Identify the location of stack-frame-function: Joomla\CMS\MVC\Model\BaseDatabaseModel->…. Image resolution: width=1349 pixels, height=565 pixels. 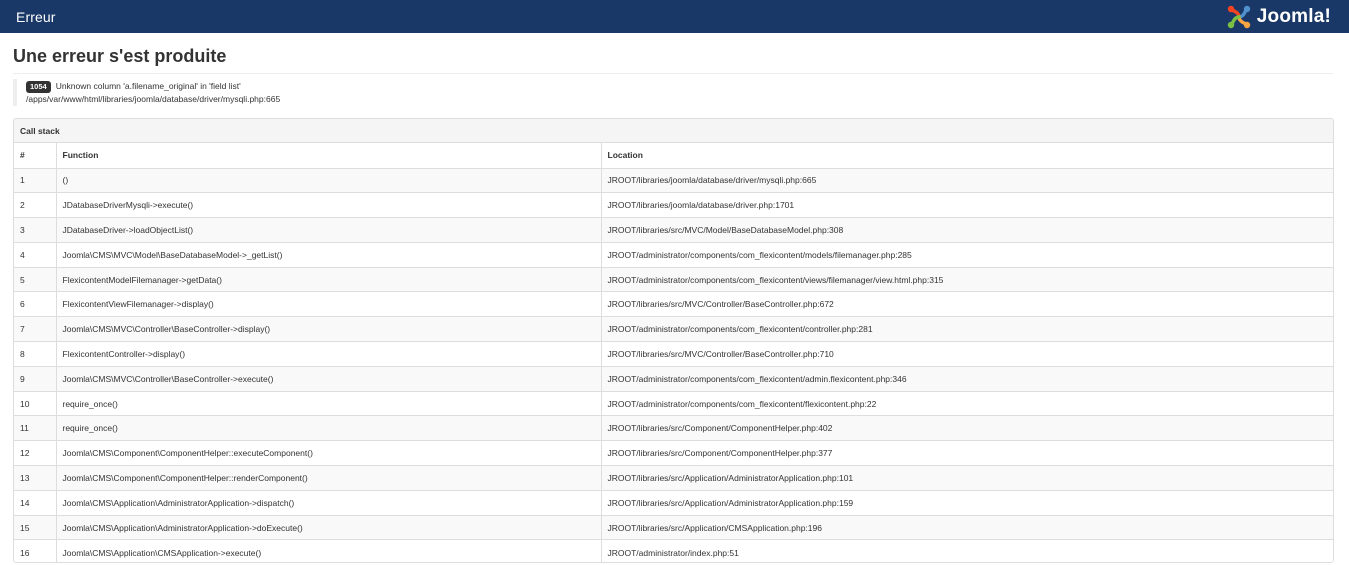
(329, 255).